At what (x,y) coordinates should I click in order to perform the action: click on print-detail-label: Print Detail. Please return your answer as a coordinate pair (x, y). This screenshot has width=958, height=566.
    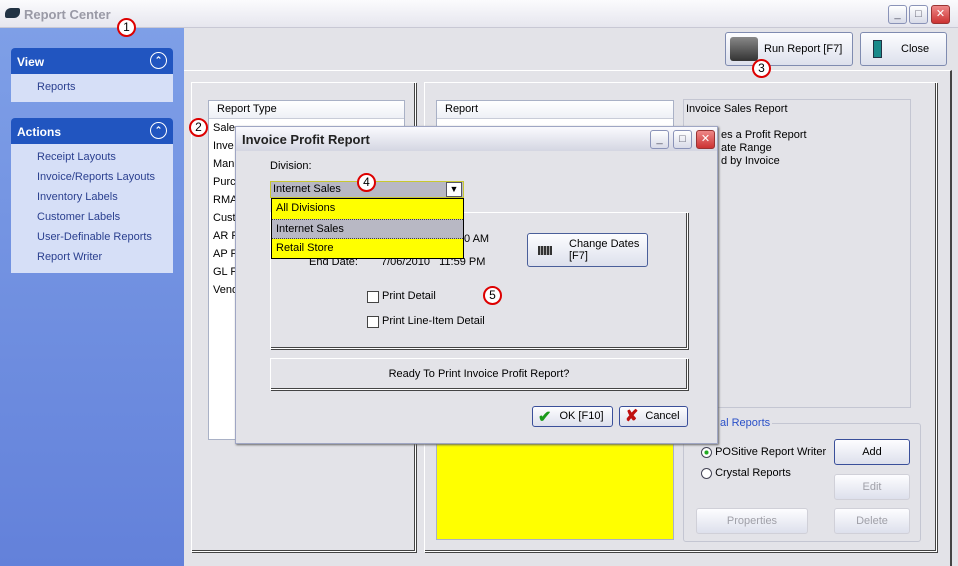
    Looking at the image, I should click on (409, 296).